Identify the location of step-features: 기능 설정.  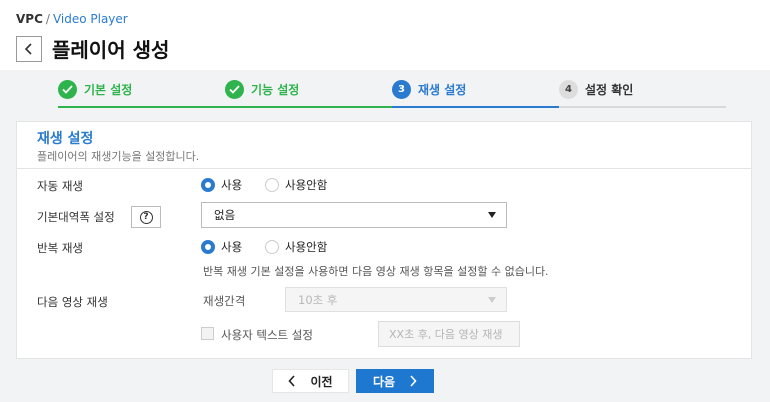
(262, 89).